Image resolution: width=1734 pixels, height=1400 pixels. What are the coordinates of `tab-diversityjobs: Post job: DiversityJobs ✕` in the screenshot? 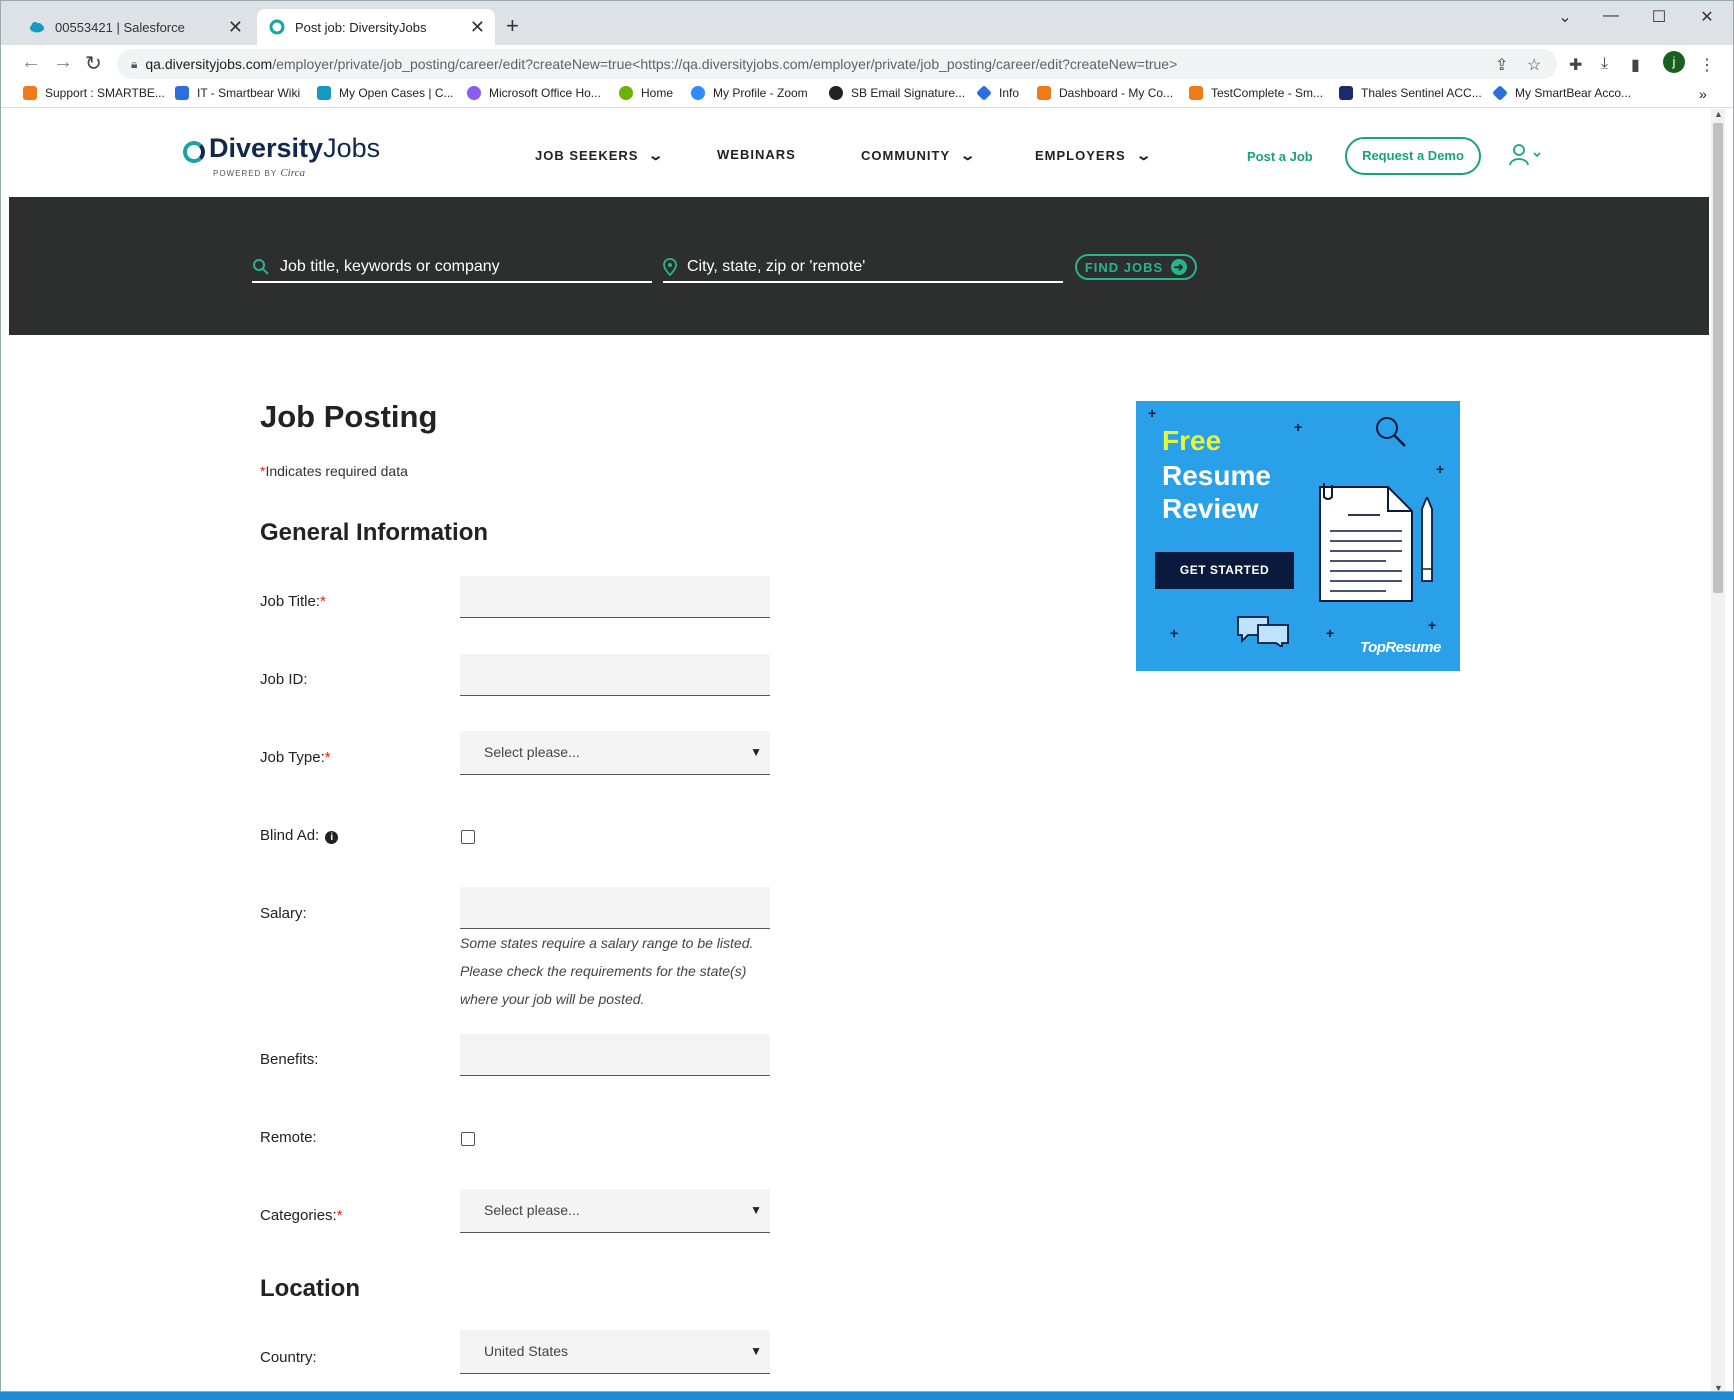 It's located at (376, 27).